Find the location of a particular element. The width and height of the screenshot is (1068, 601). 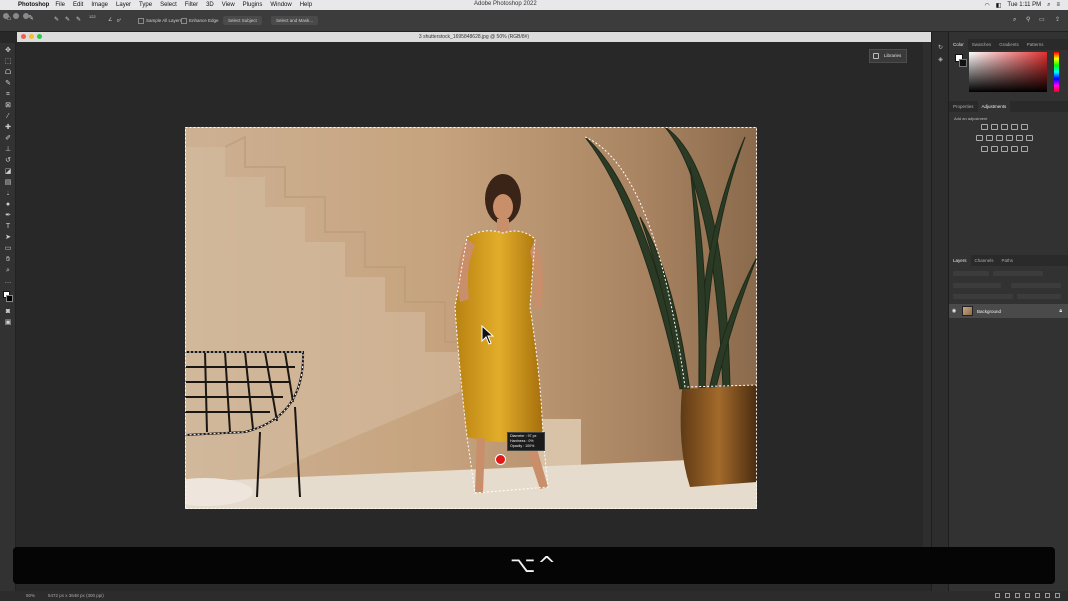

vibrance-icon is located at coordinates (1024, 127).